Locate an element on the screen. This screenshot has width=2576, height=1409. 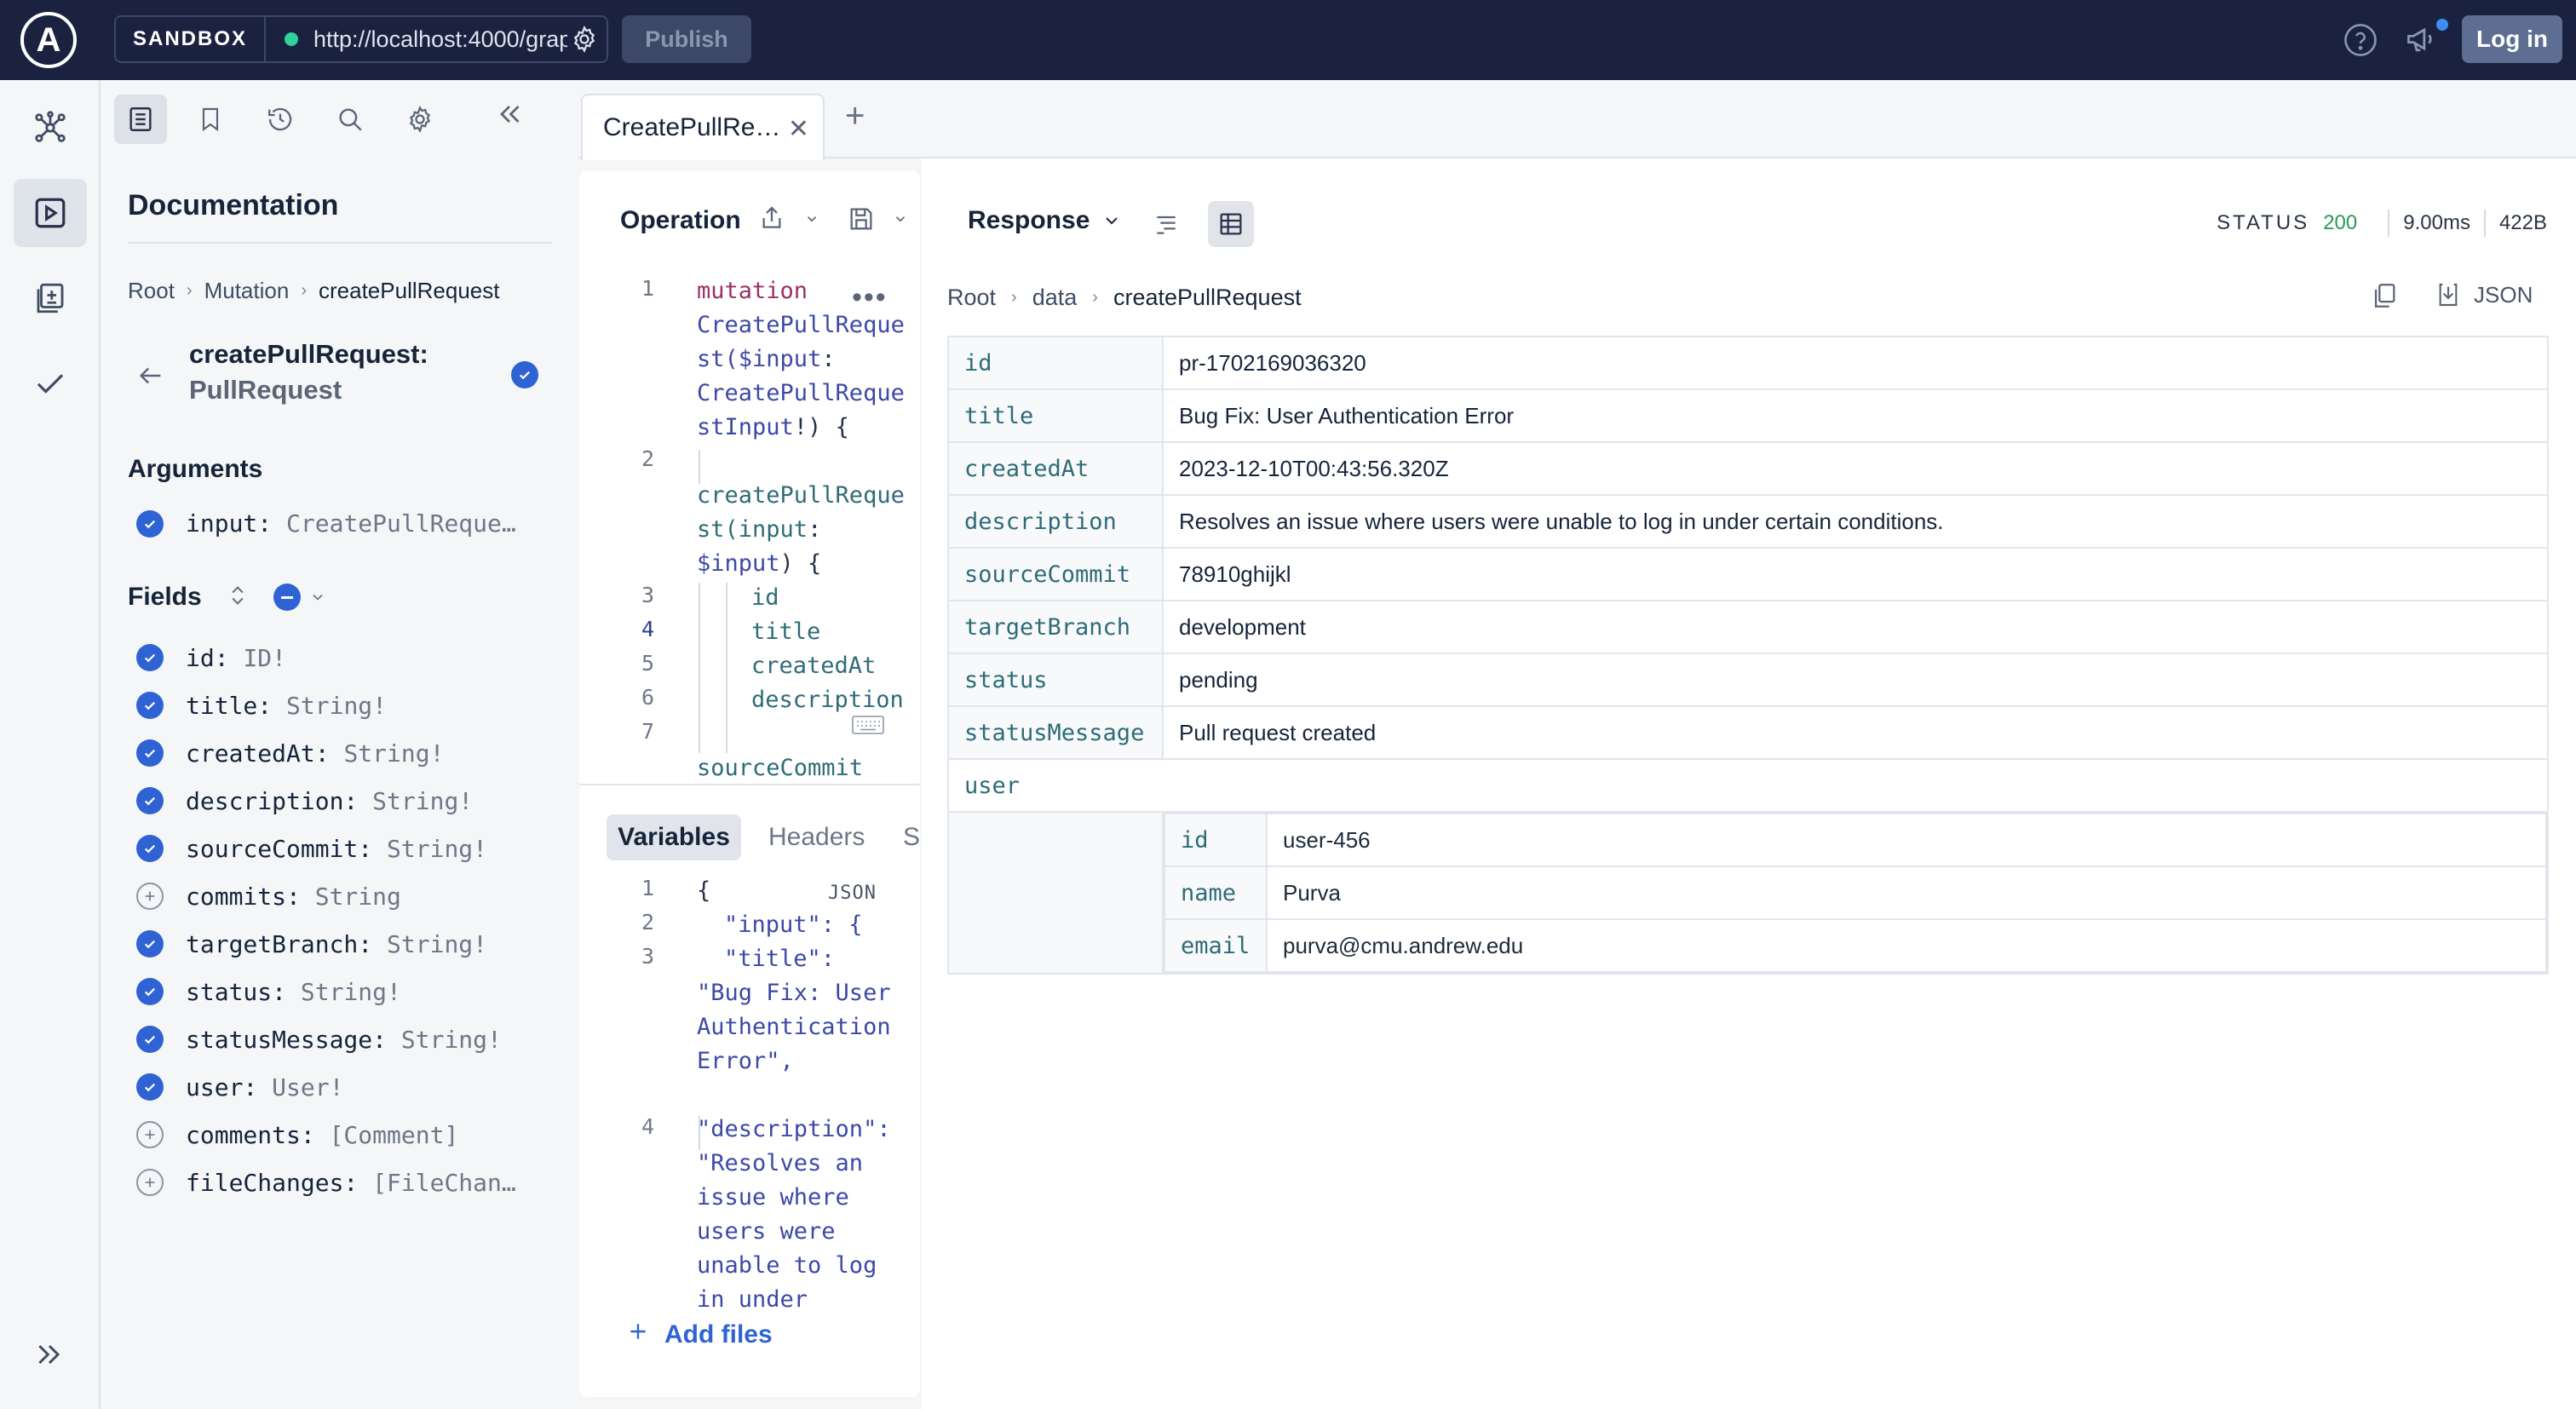
response-view-dropdown: Response is located at coordinates (1045, 220).